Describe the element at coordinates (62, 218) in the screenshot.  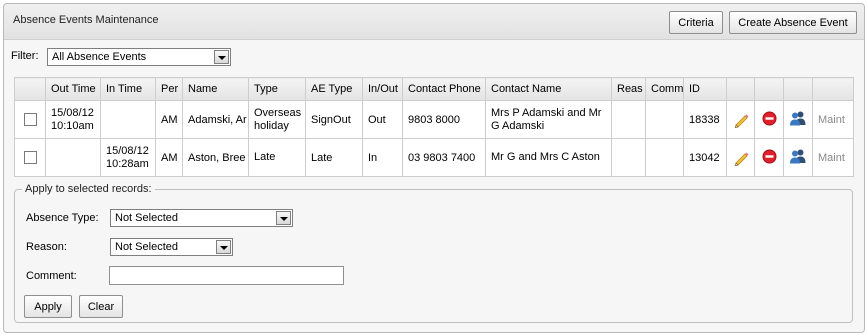
I see `absence-type-label: Absence Type:` at that location.